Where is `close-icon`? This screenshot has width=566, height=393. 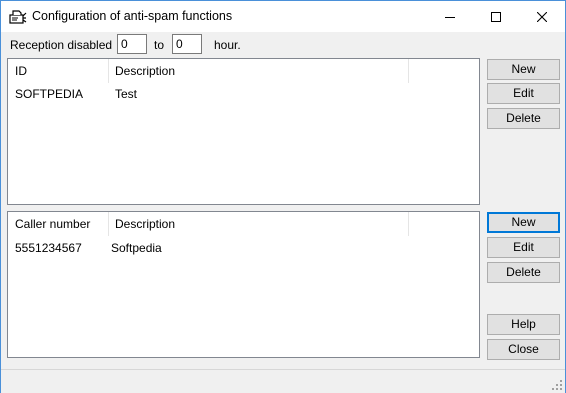
close-icon is located at coordinates (542, 16).